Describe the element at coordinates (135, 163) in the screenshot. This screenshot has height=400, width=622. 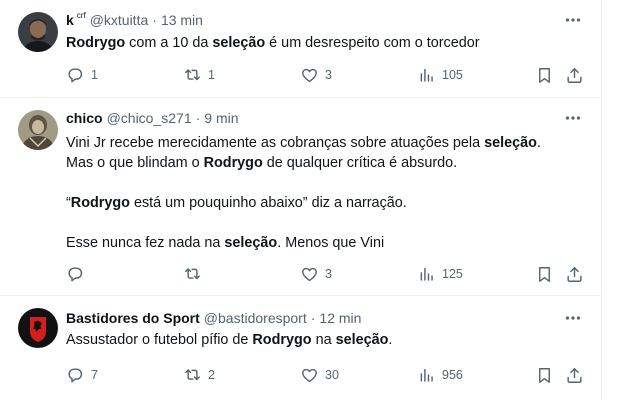
I see `text-run: Mas o que blindam o` at that location.